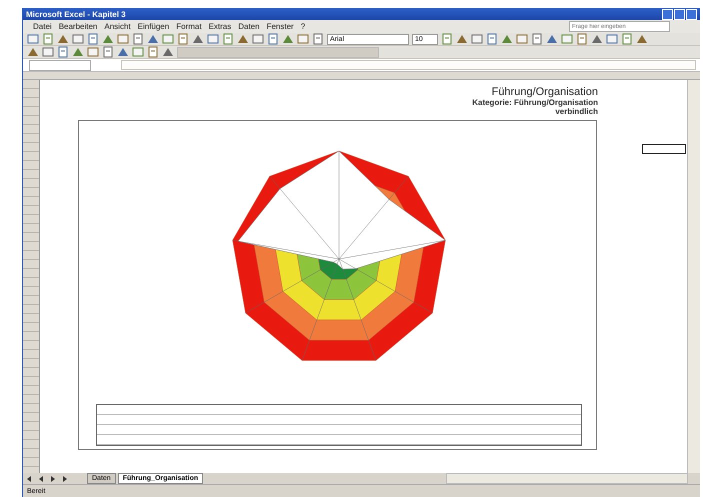 This screenshot has height=497, width=703. Describe the element at coordinates (545, 92) in the screenshot. I see `sheet-heading: Führung/Organisation` at that location.